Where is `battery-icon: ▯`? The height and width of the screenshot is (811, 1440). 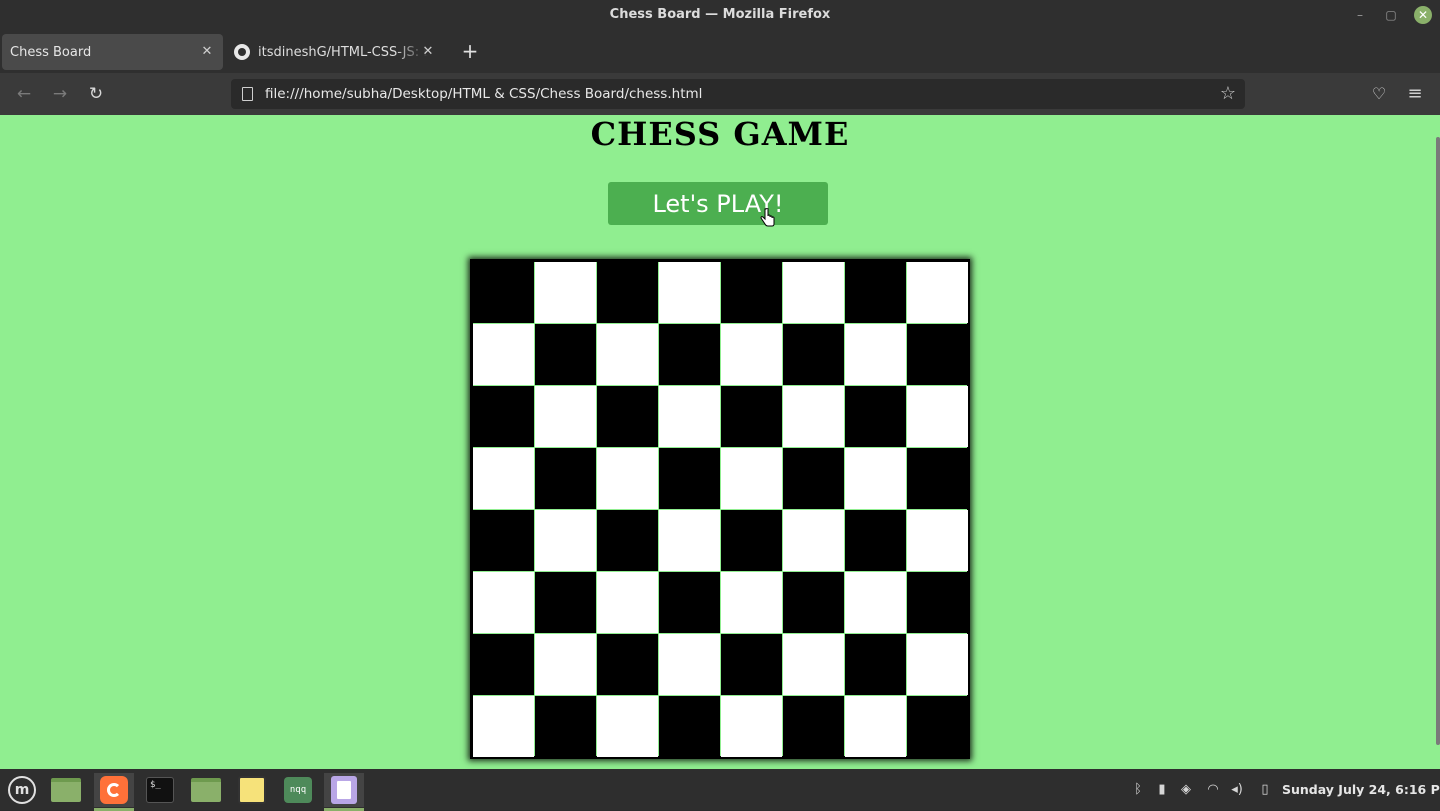 battery-icon: ▯ is located at coordinates (1265, 790).